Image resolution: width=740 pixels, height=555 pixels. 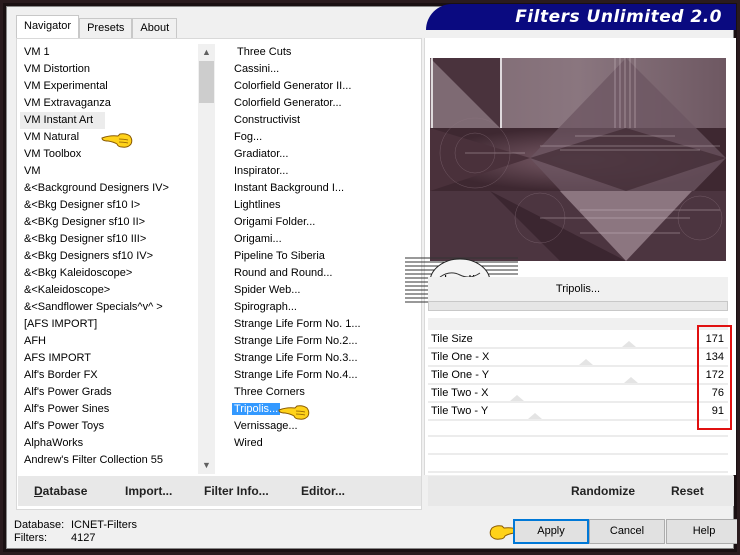 I want to click on tab-navigator: Navigator, so click(x=48, y=26).